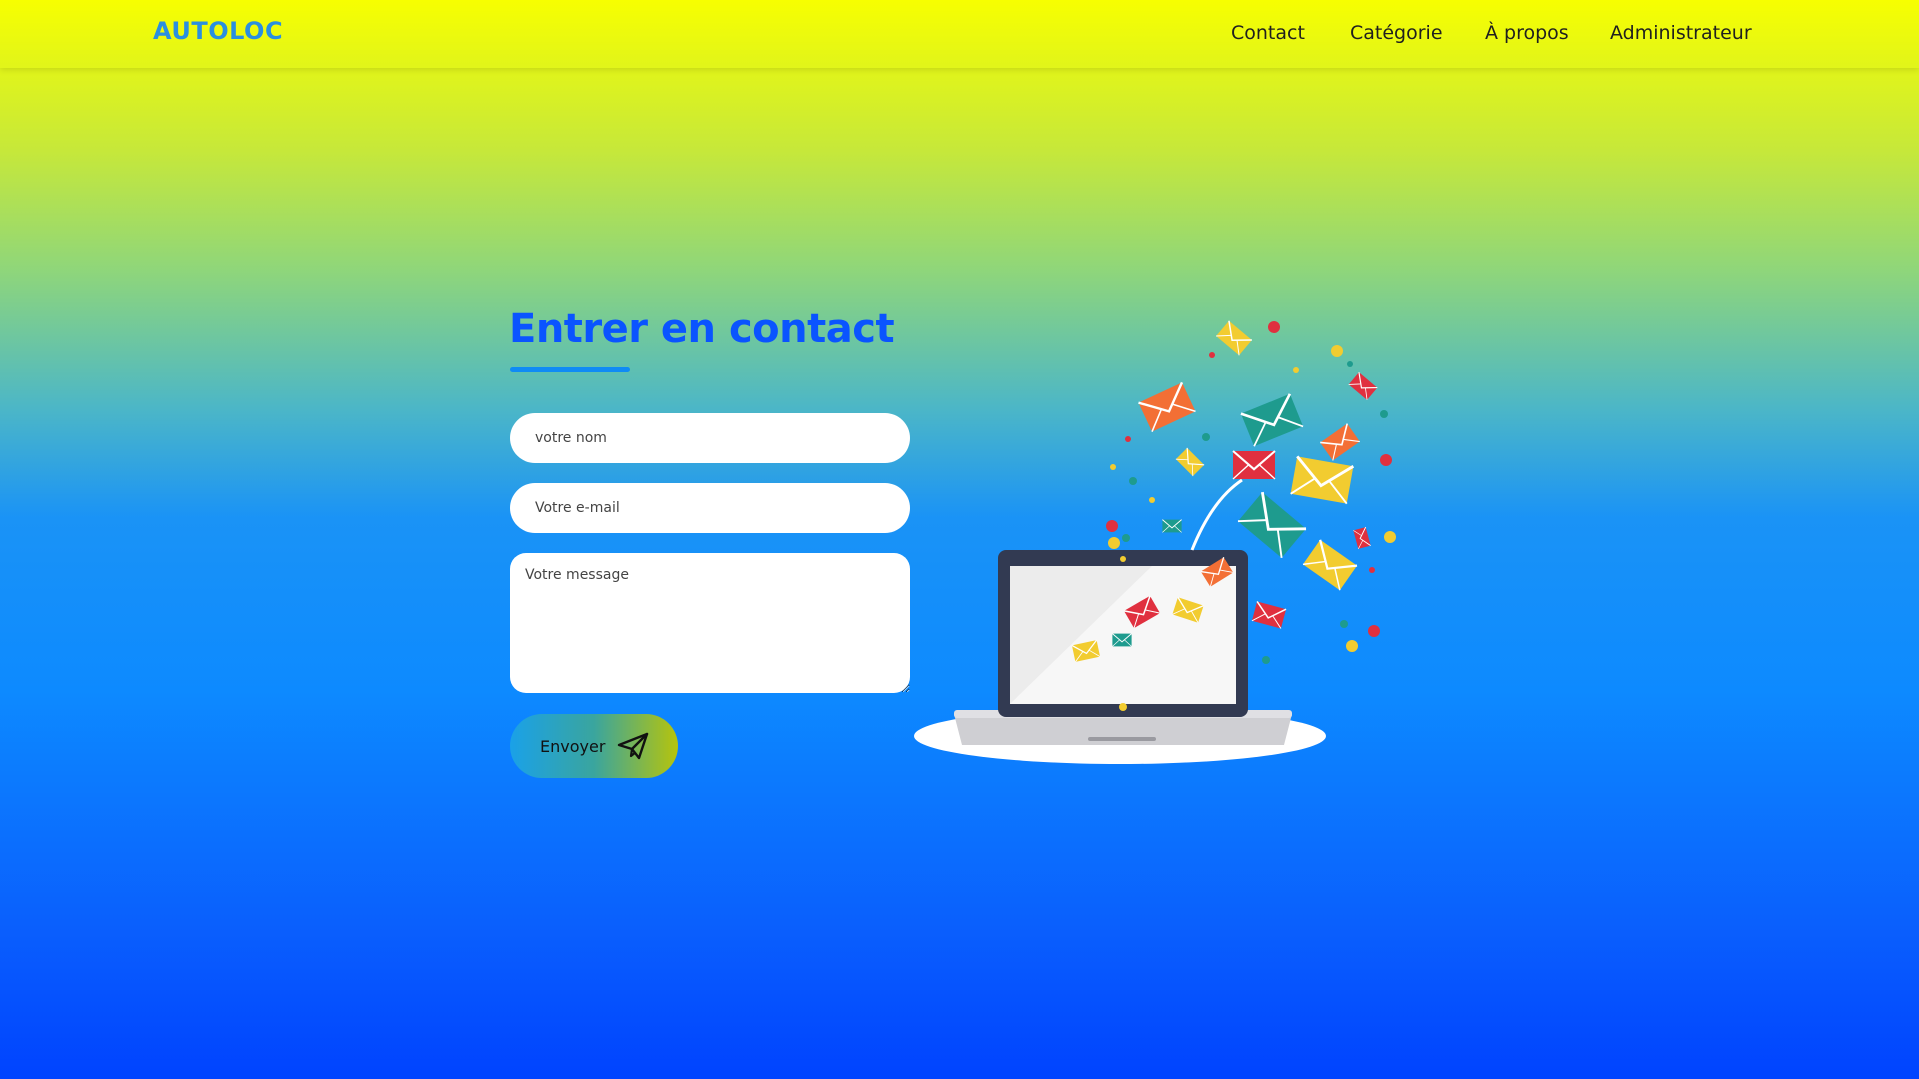  What do you see at coordinates (710, 508) in the screenshot?
I see `email-input` at bounding box center [710, 508].